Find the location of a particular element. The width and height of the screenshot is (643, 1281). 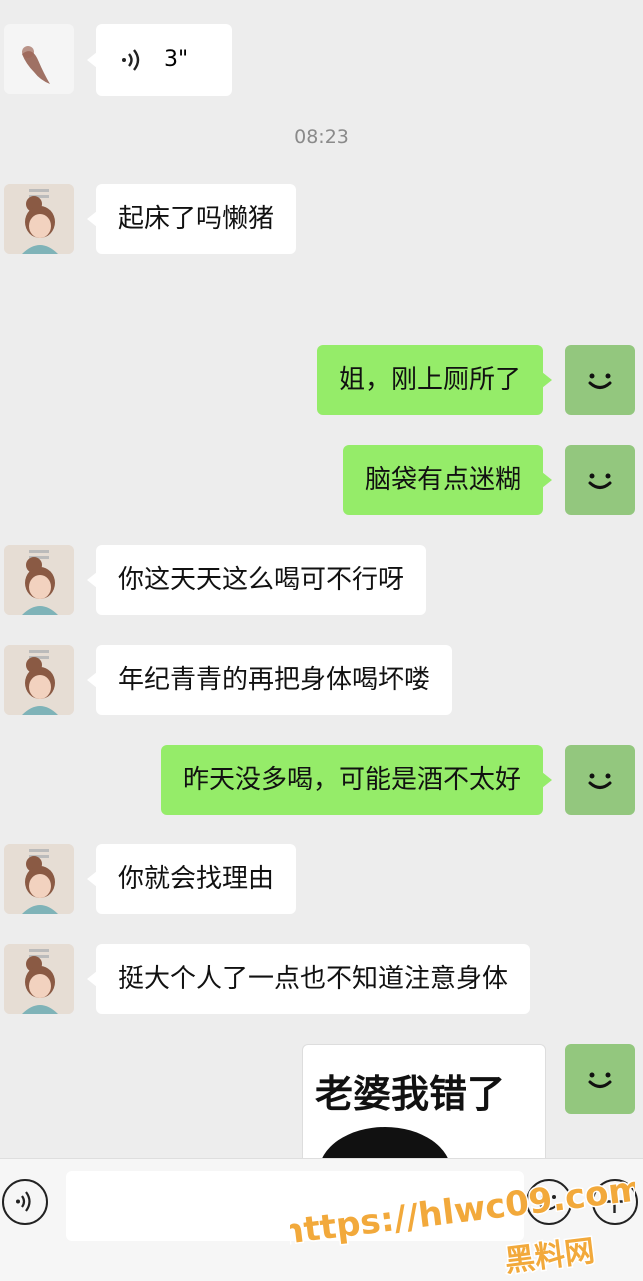

sticker-message: 老婆我错了 is located at coordinates (424, 1101).